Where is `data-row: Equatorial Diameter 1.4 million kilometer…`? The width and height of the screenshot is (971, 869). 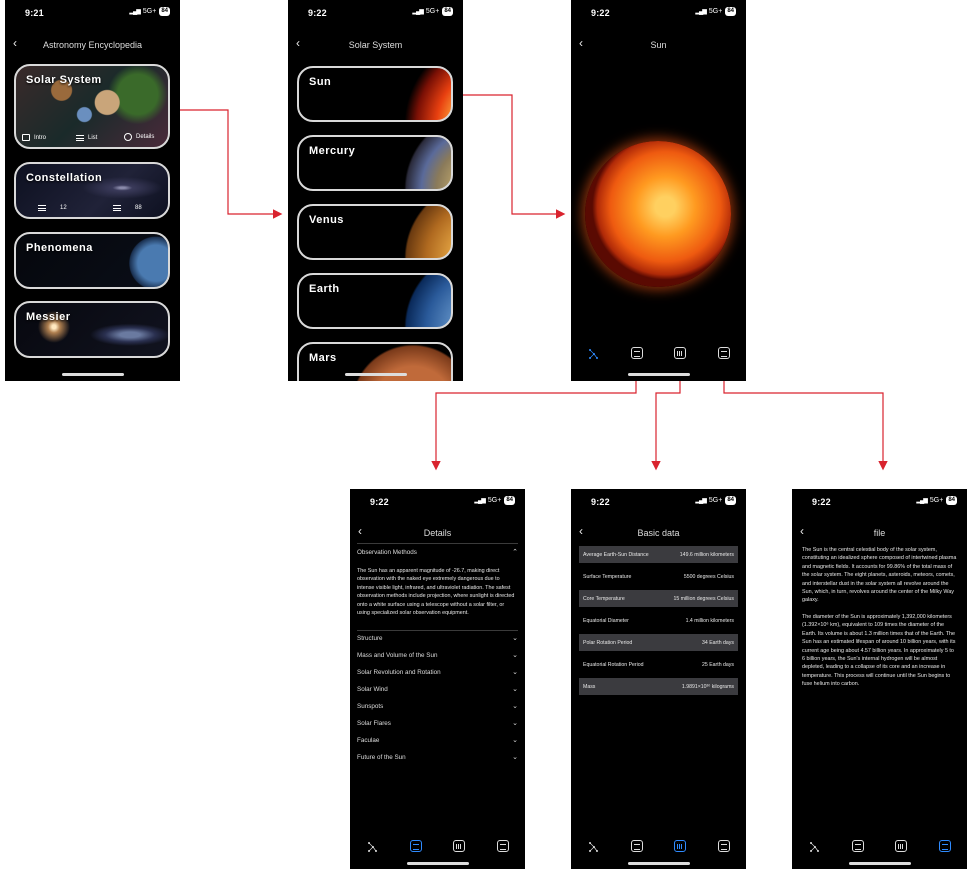
data-row: Equatorial Diameter 1.4 million kilometer… is located at coordinates (658, 620).